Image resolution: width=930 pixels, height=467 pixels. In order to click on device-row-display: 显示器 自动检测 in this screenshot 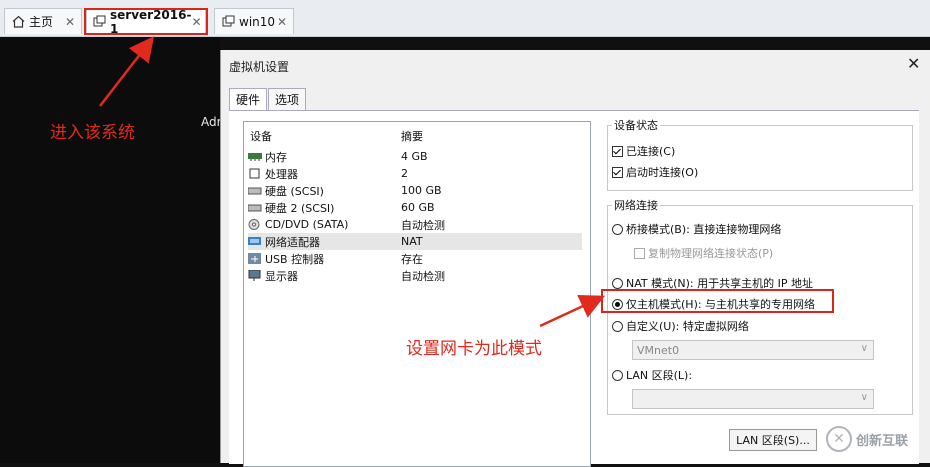, I will do `click(415, 275)`.